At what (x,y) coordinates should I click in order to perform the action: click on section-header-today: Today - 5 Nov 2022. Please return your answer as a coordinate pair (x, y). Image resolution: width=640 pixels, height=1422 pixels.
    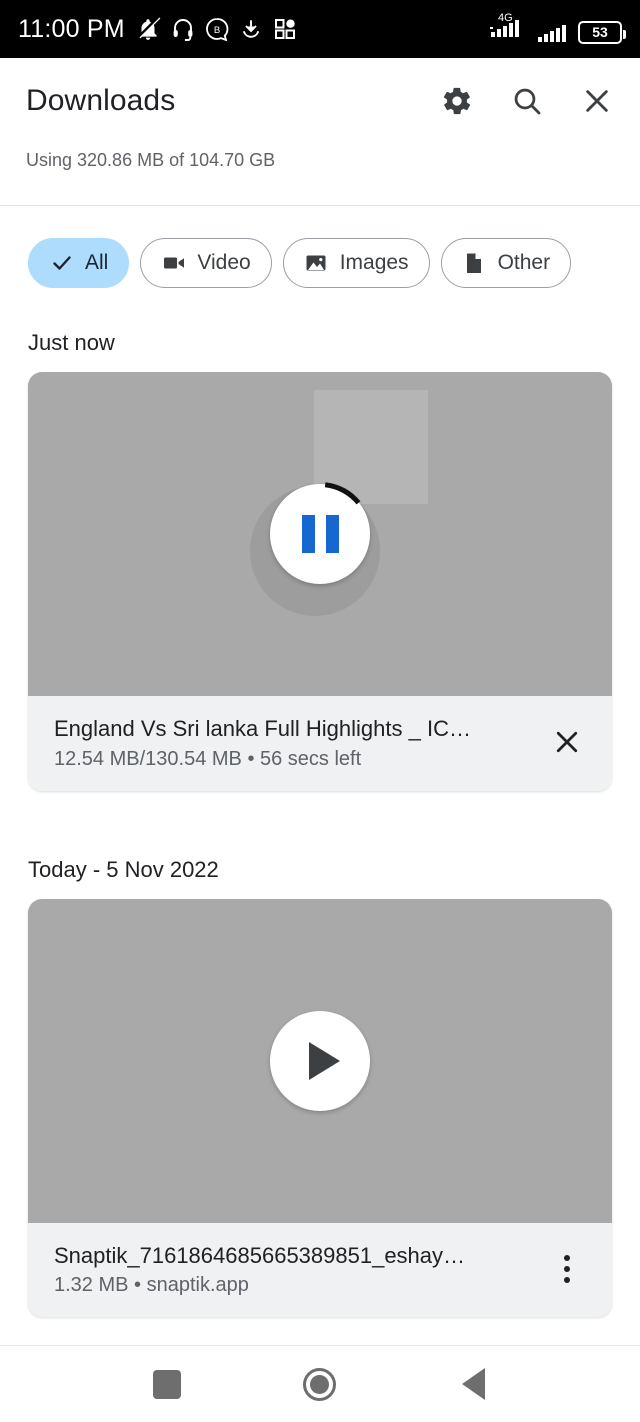
    Looking at the image, I should click on (123, 869).